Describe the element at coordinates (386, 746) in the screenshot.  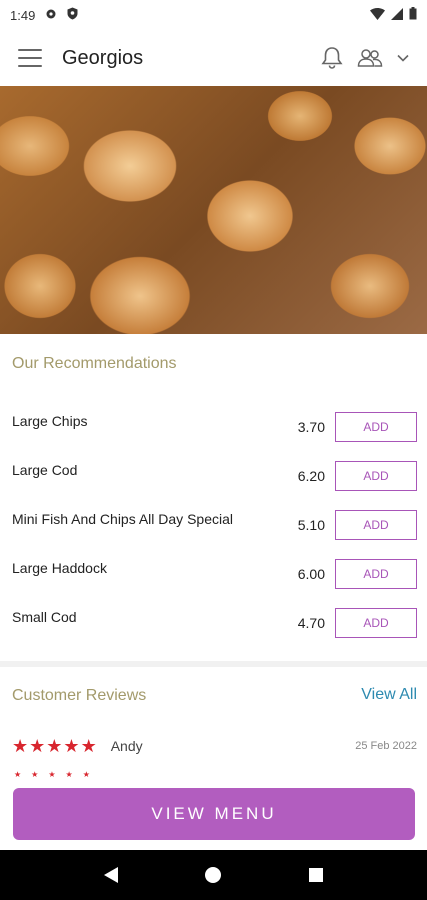
I see `review-date: 25 Feb 2022` at that location.